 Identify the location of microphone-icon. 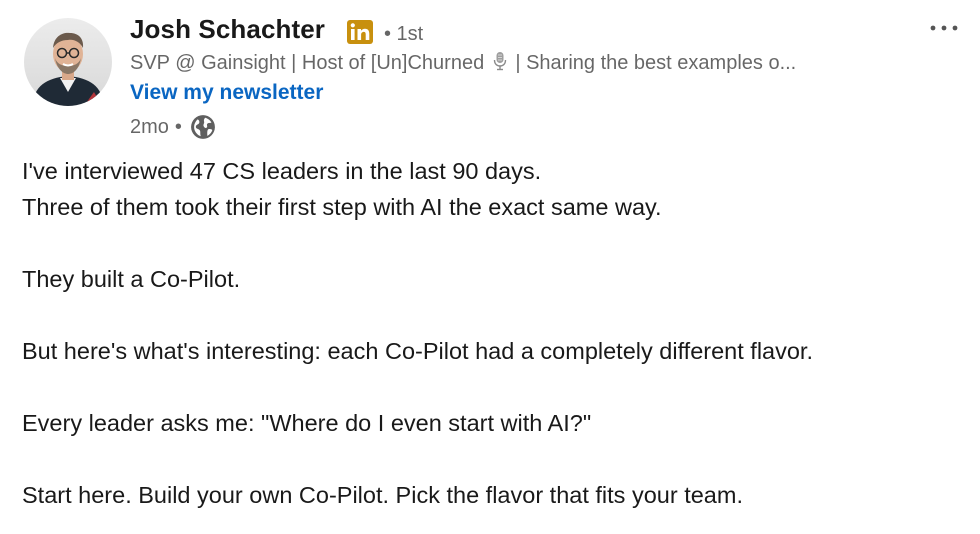
(500, 64).